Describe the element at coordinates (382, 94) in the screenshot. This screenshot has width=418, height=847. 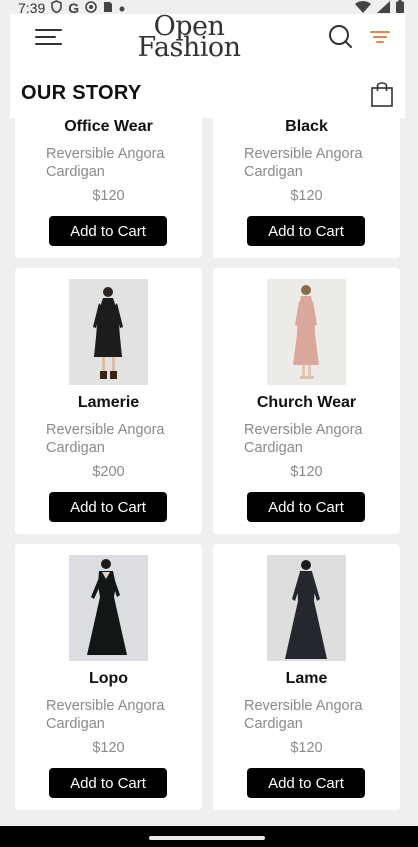
I see `shopping-bag-icon` at that location.